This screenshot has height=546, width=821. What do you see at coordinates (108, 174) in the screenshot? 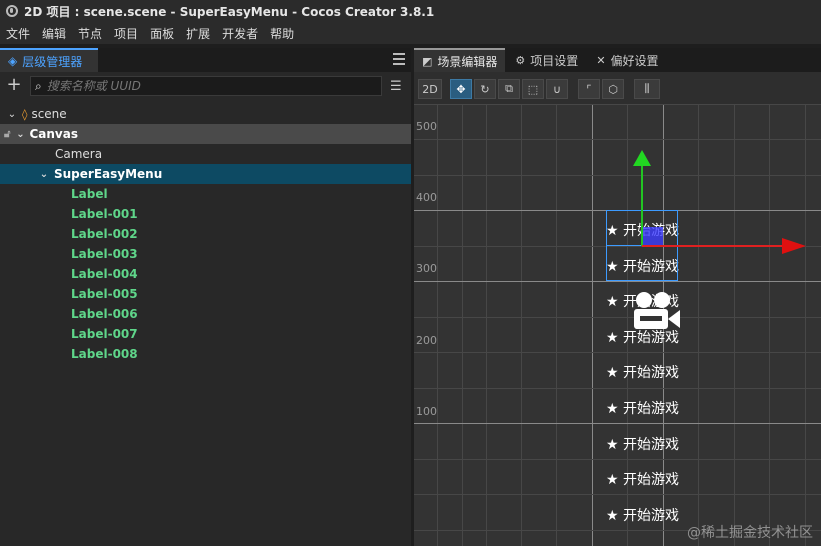
I see `tree-node-label: SuperEasyMenu` at bounding box center [108, 174].